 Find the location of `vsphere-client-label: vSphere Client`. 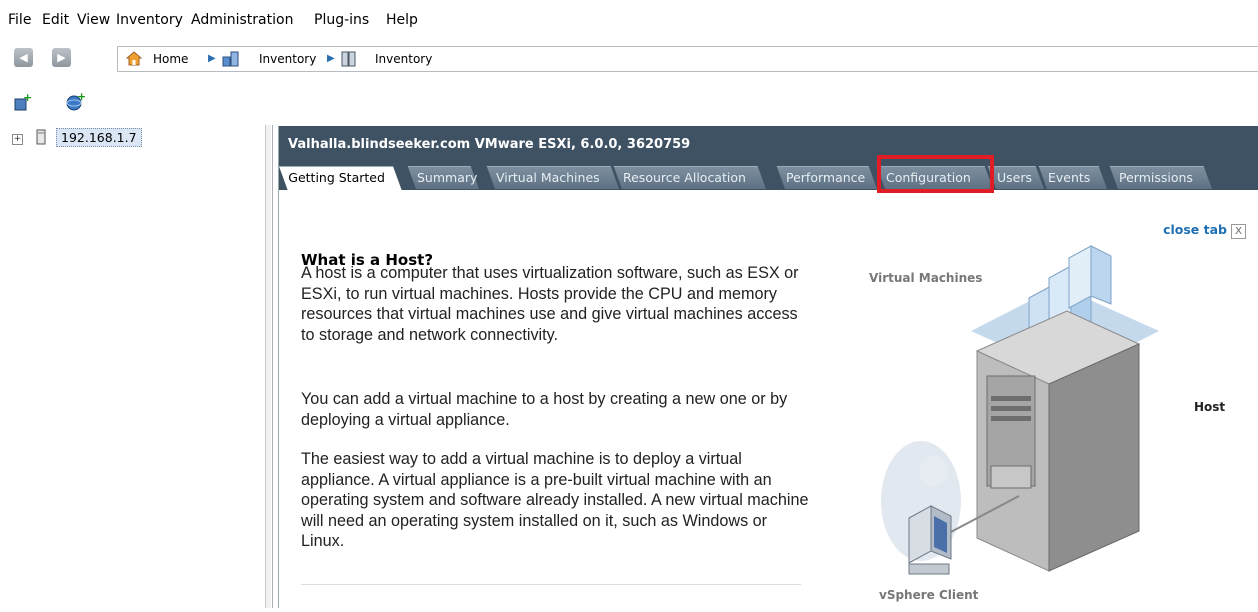

vsphere-client-label: vSphere Client is located at coordinates (929, 595).